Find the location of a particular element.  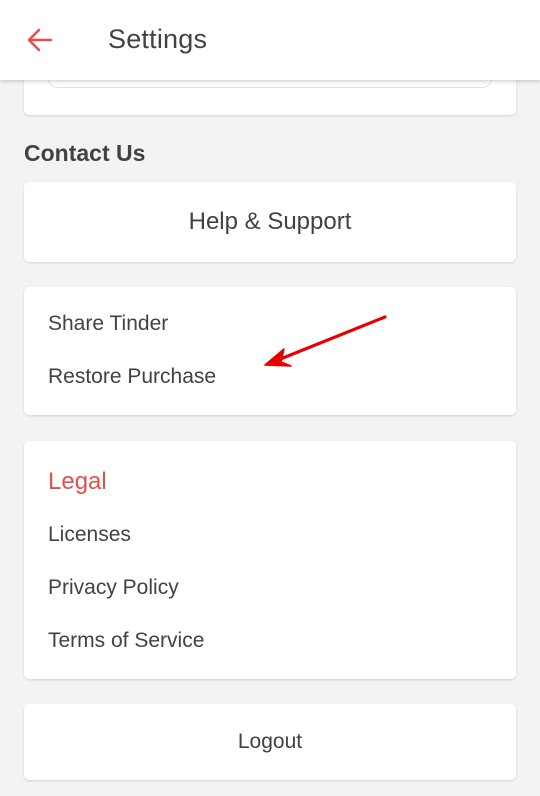

page-title: Settings is located at coordinates (158, 39).